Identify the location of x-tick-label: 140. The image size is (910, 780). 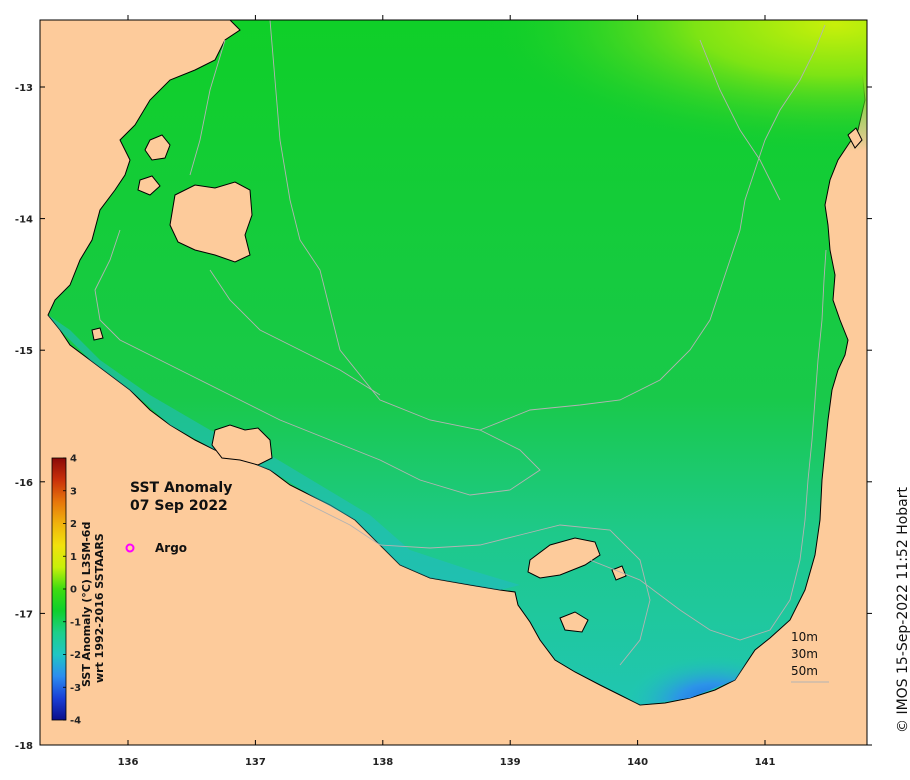
(637, 762).